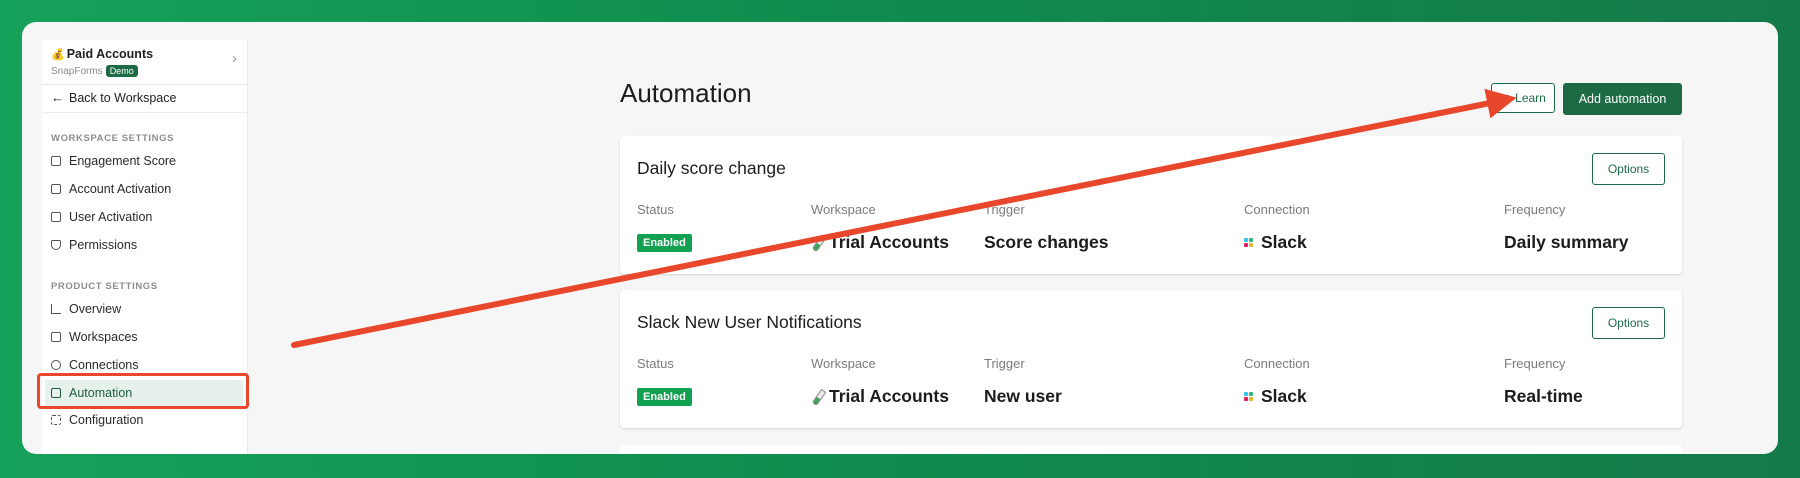  Describe the element at coordinates (121, 71) in the screenshot. I see `demo-badge: Demo` at that location.